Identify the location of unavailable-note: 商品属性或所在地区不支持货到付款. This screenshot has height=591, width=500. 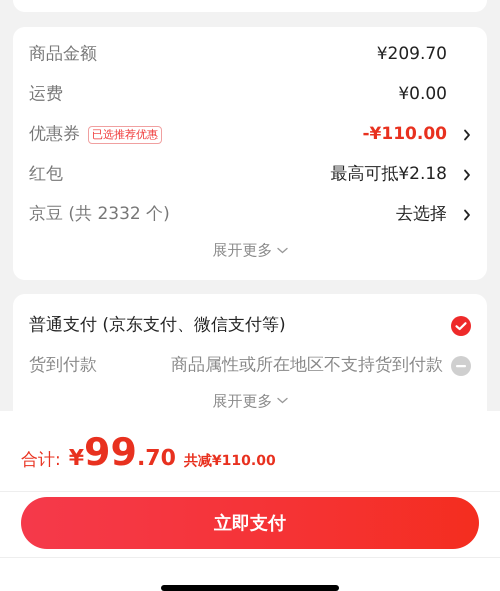
(307, 365).